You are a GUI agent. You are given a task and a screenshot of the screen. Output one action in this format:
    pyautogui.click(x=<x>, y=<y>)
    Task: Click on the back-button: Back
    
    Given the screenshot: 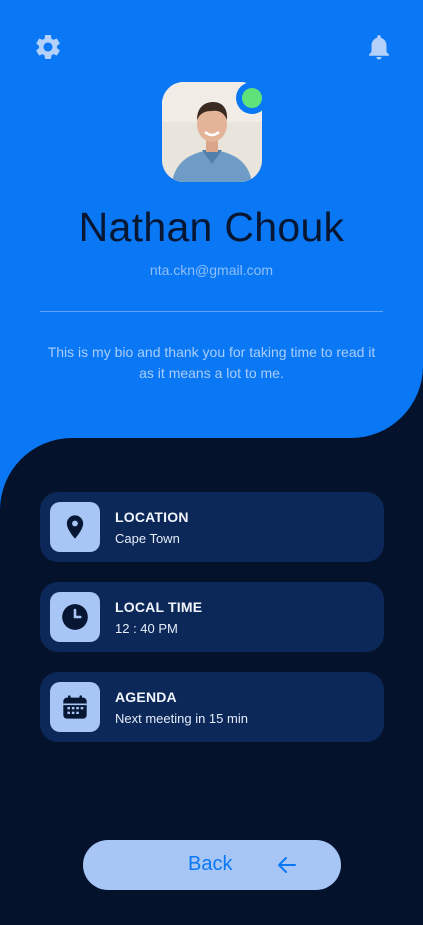 What is the action you would take?
    pyautogui.click(x=212, y=865)
    